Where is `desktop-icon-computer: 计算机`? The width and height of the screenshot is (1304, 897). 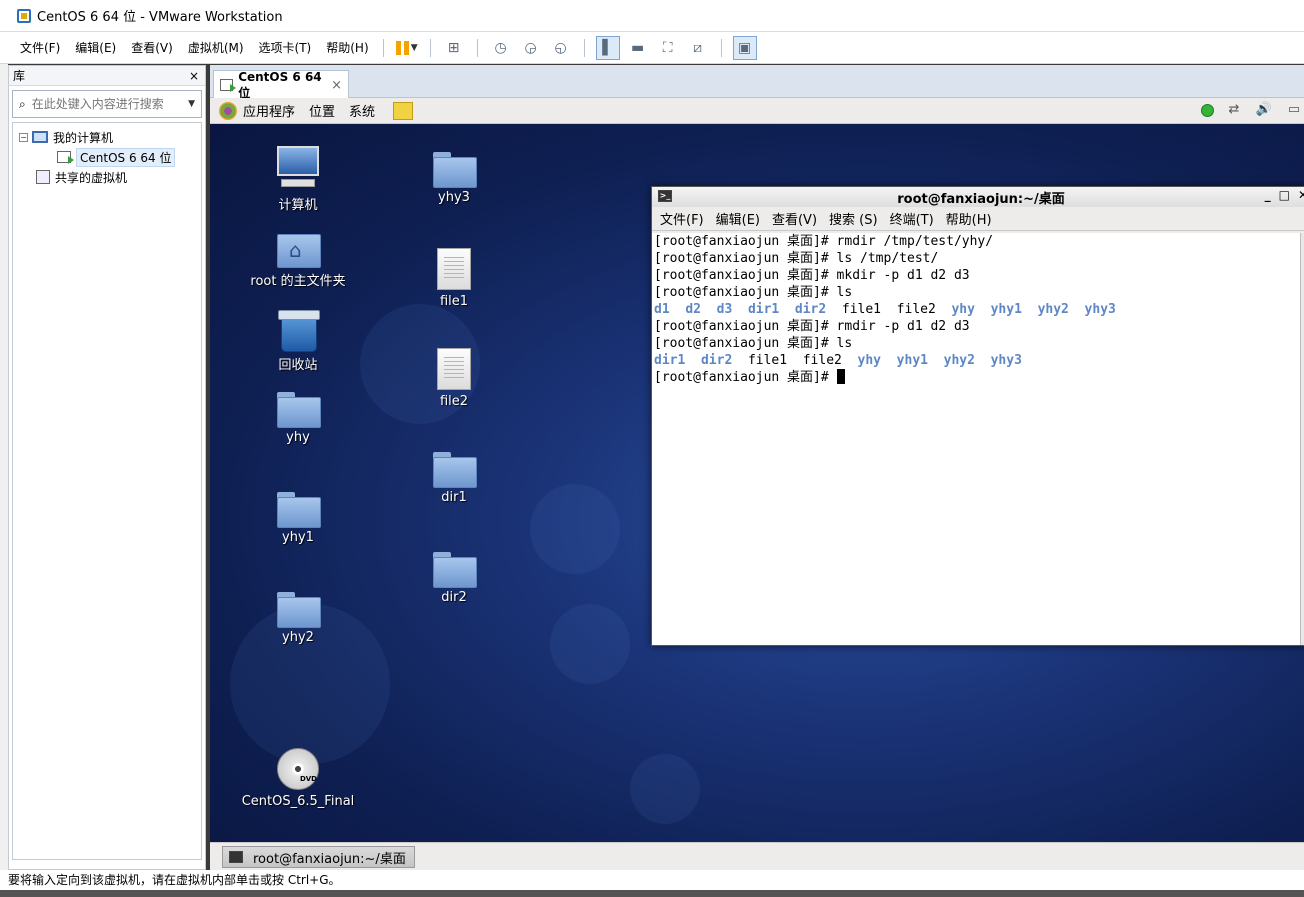 desktop-icon-computer: 计算机 is located at coordinates (298, 179).